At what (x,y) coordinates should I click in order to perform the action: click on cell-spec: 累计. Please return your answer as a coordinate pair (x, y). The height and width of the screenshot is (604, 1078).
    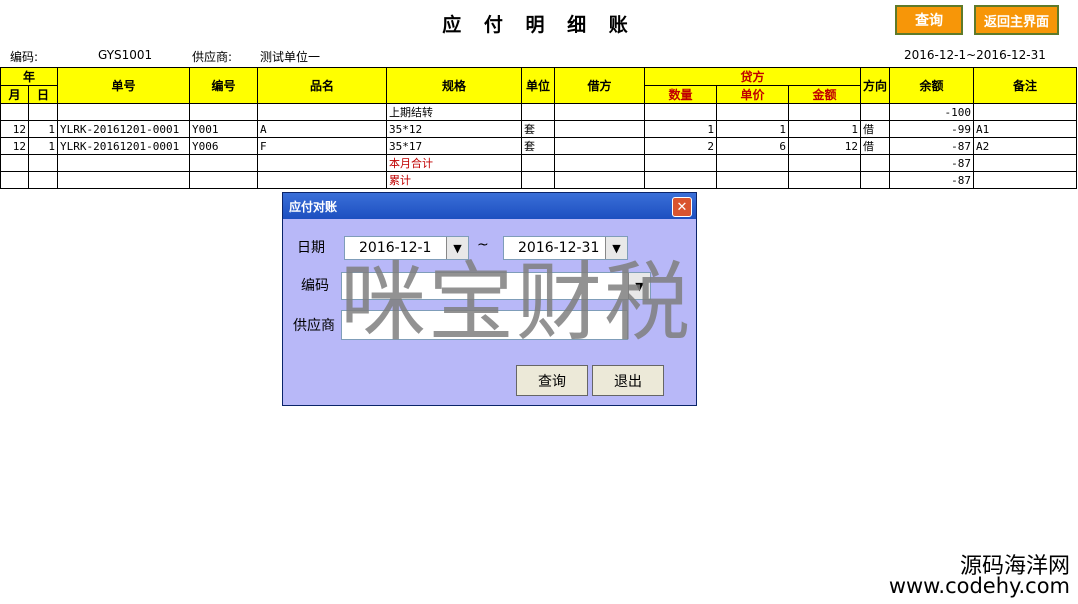
    Looking at the image, I should click on (454, 180).